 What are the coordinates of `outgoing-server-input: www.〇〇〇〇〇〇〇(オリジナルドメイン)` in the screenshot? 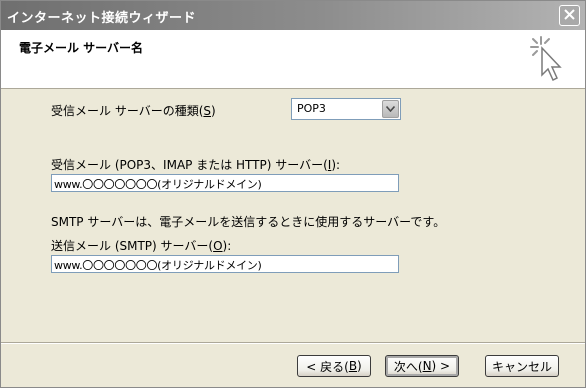 It's located at (225, 264).